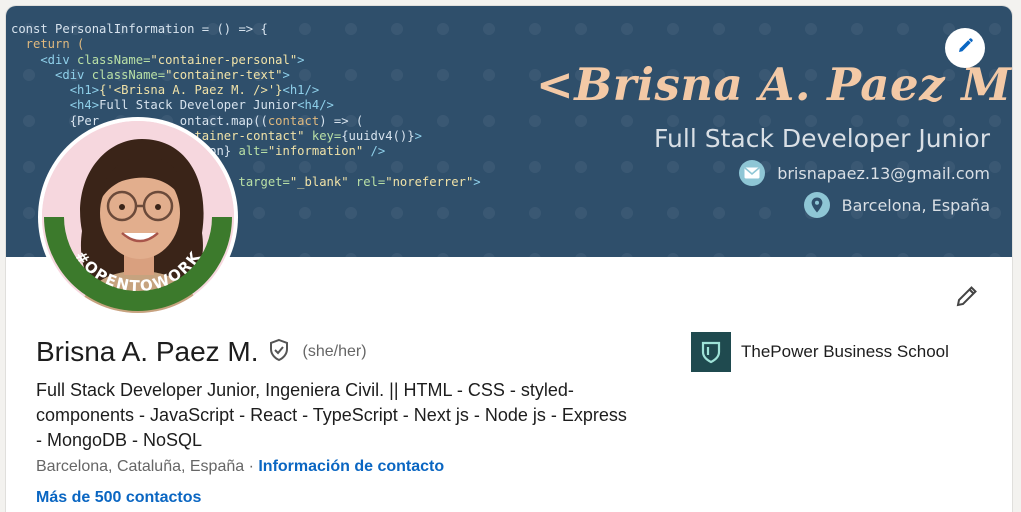  What do you see at coordinates (374, 151) in the screenshot?
I see `code-token: />` at bounding box center [374, 151].